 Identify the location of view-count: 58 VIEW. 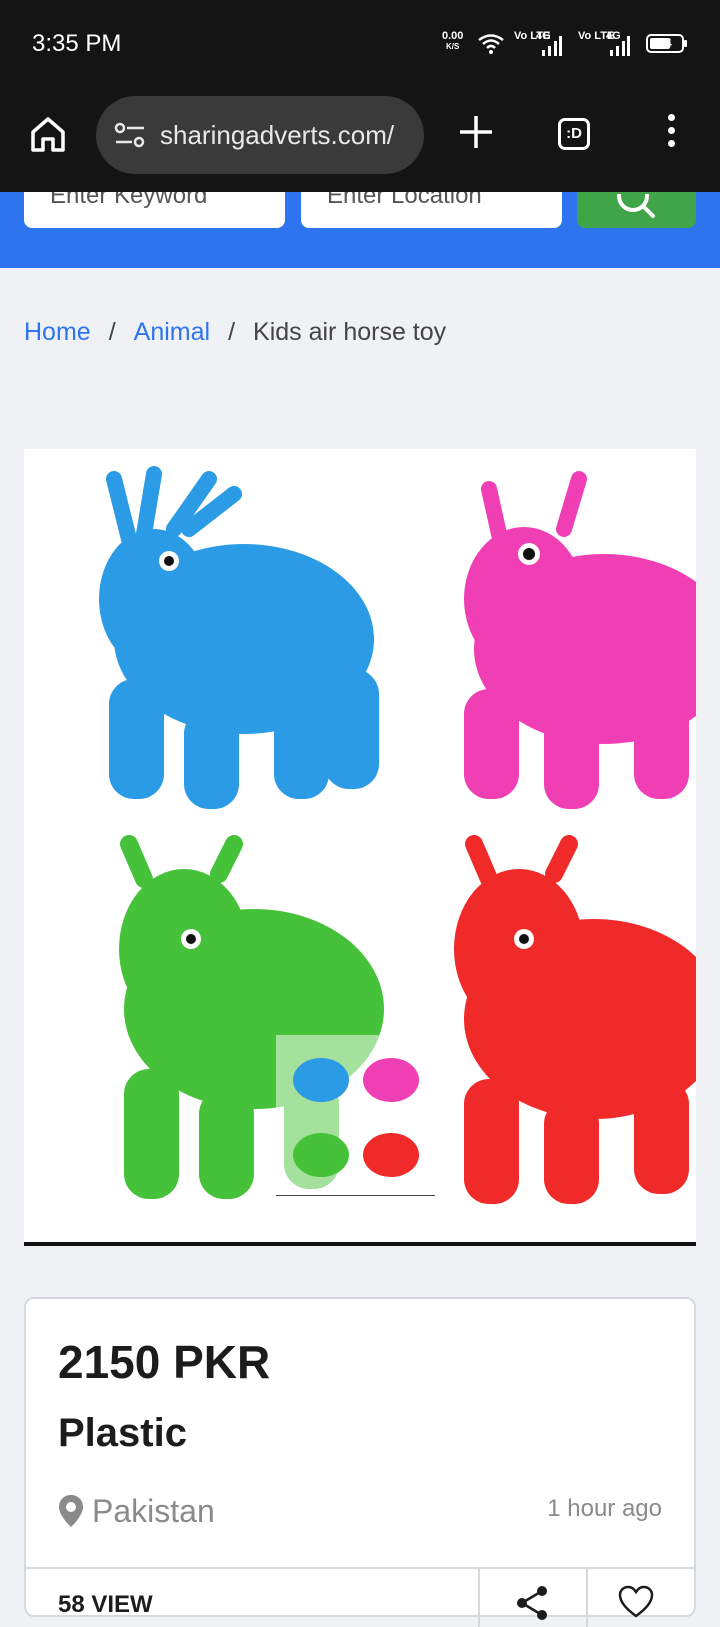
(105, 1604).